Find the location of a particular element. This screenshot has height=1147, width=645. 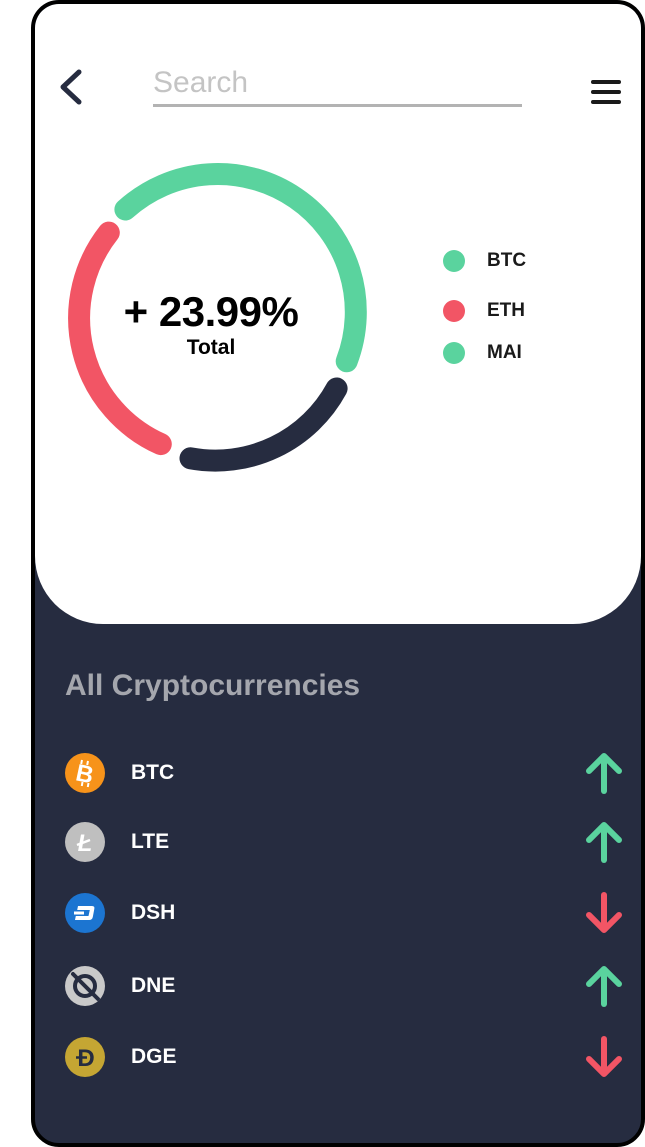

crypto-symbol: BTC is located at coordinates (153, 772).